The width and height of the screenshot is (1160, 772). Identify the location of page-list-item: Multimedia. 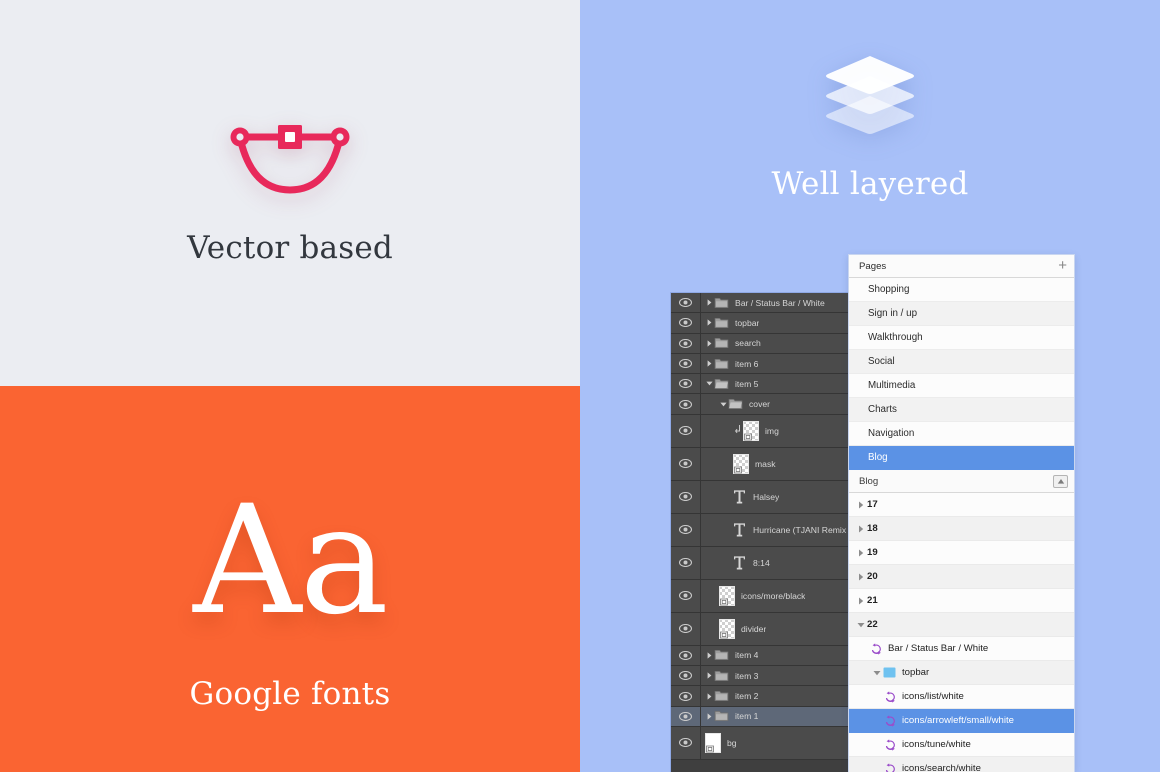
(961, 386).